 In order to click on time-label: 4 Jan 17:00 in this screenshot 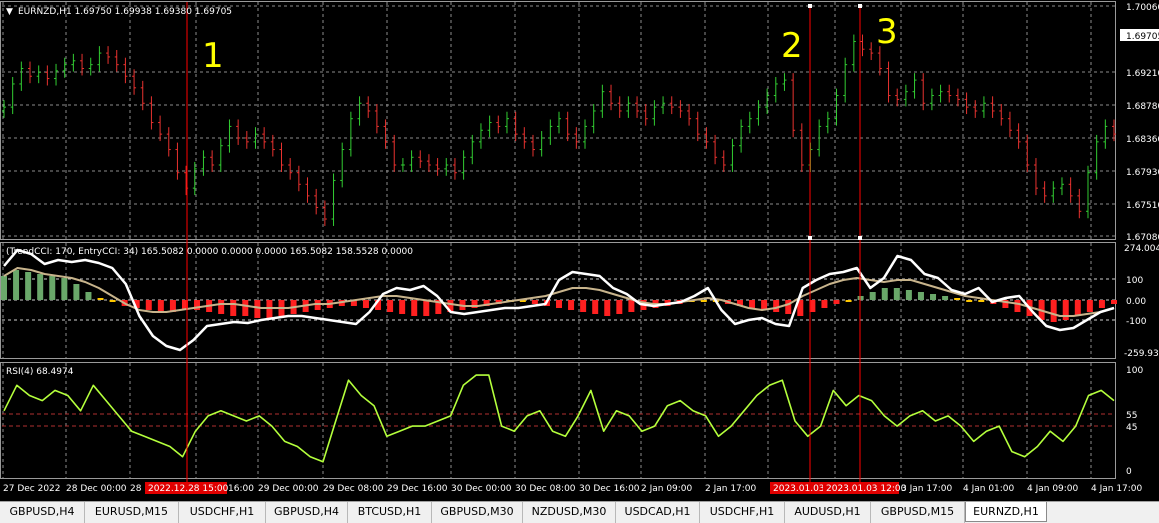, I will do `click(1117, 489)`.